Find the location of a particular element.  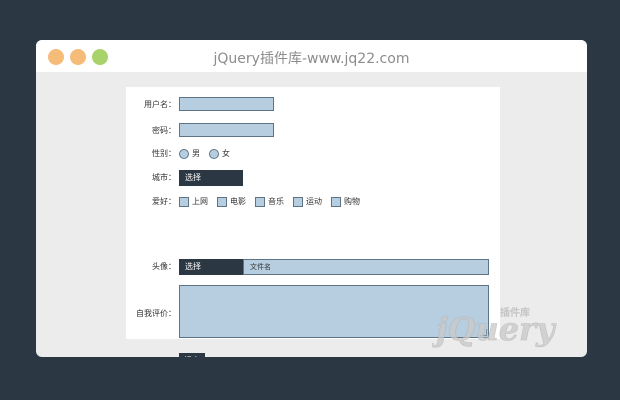

city-select: 选择 is located at coordinates (211, 178).